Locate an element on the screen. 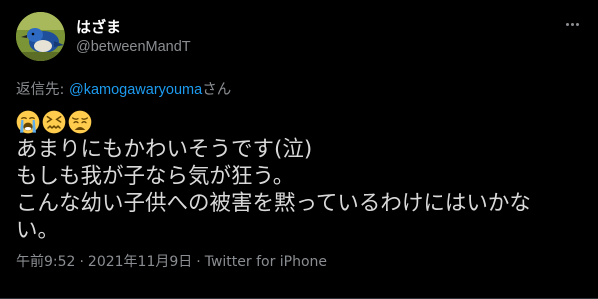 Image resolution: width=598 pixels, height=299 pixels. tweet-date: 2021年11月9日 is located at coordinates (140, 262).